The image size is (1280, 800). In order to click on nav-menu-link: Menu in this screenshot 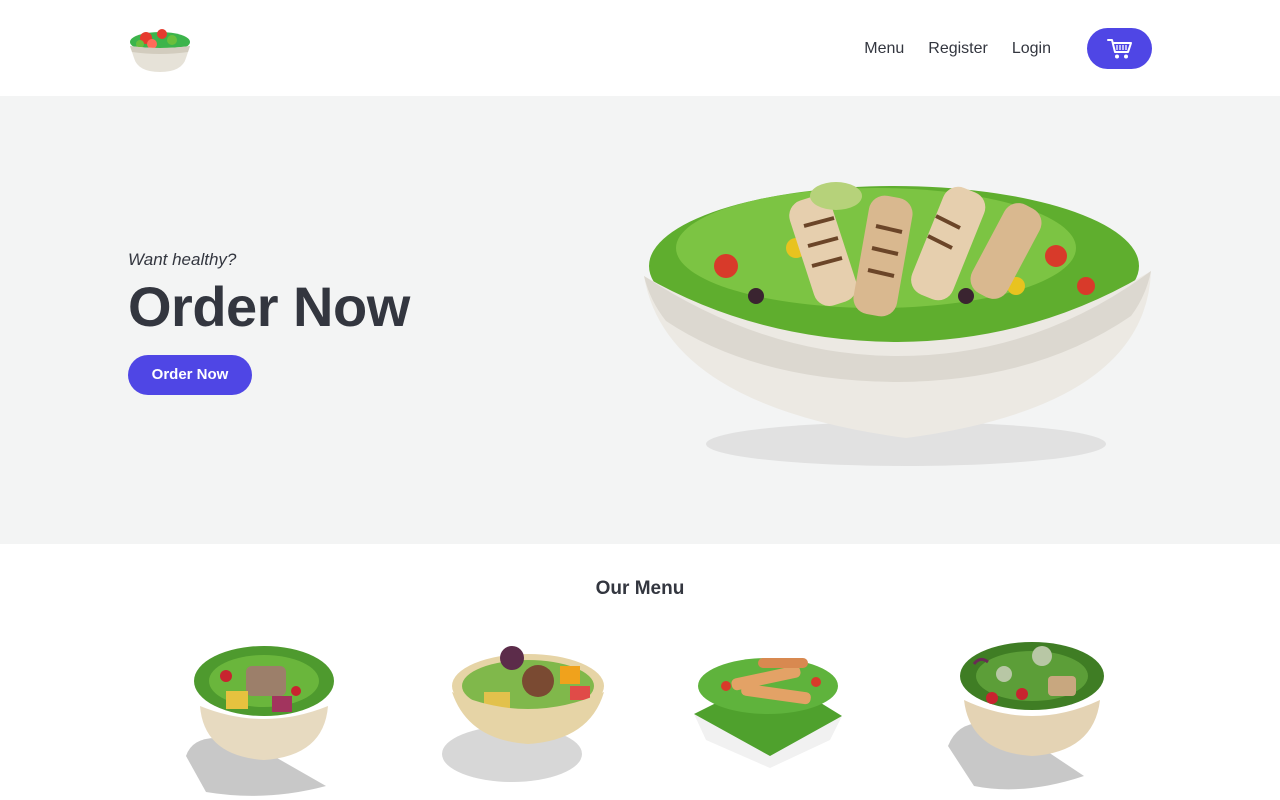, I will do `click(884, 49)`.